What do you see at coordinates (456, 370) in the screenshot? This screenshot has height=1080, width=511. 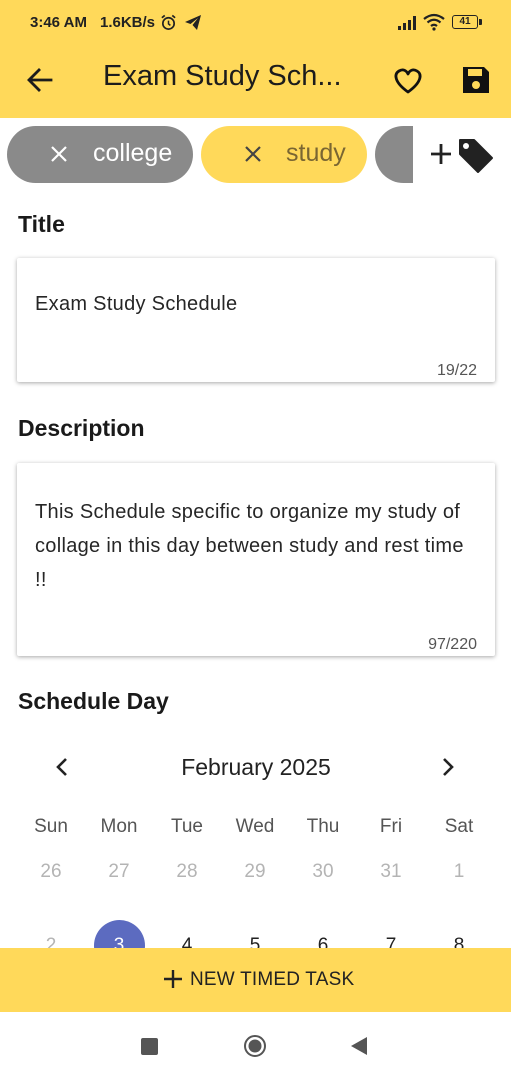 I see `title-char-counter: 19/22` at bounding box center [456, 370].